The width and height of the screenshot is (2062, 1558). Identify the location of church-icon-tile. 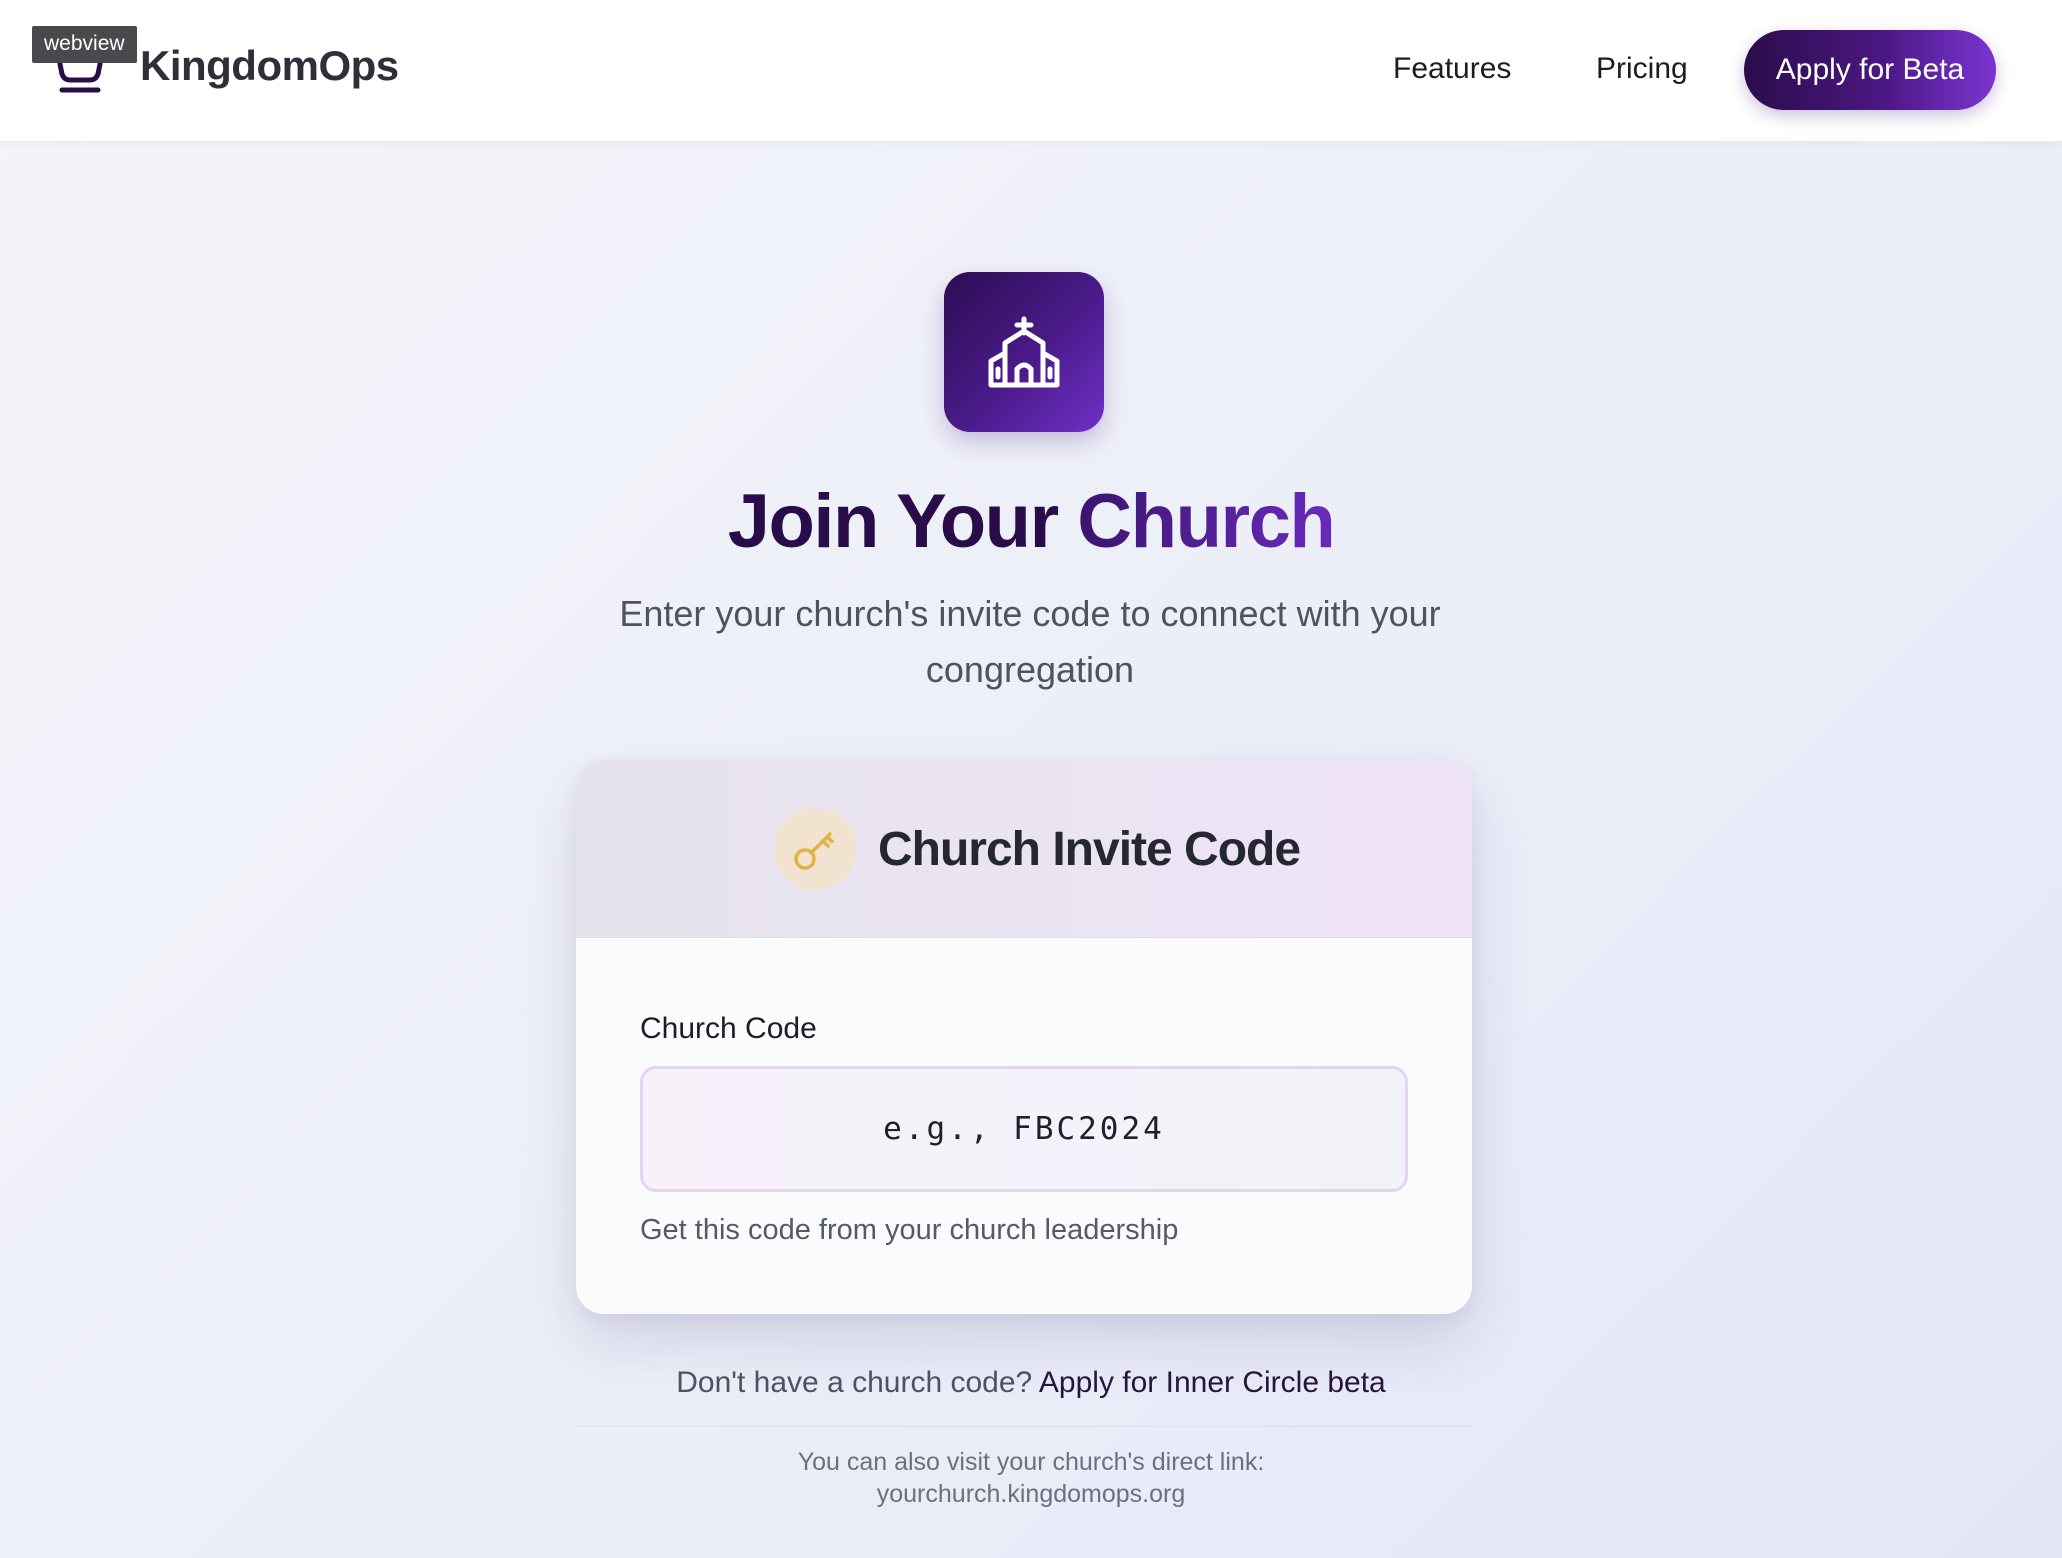
(1024, 352).